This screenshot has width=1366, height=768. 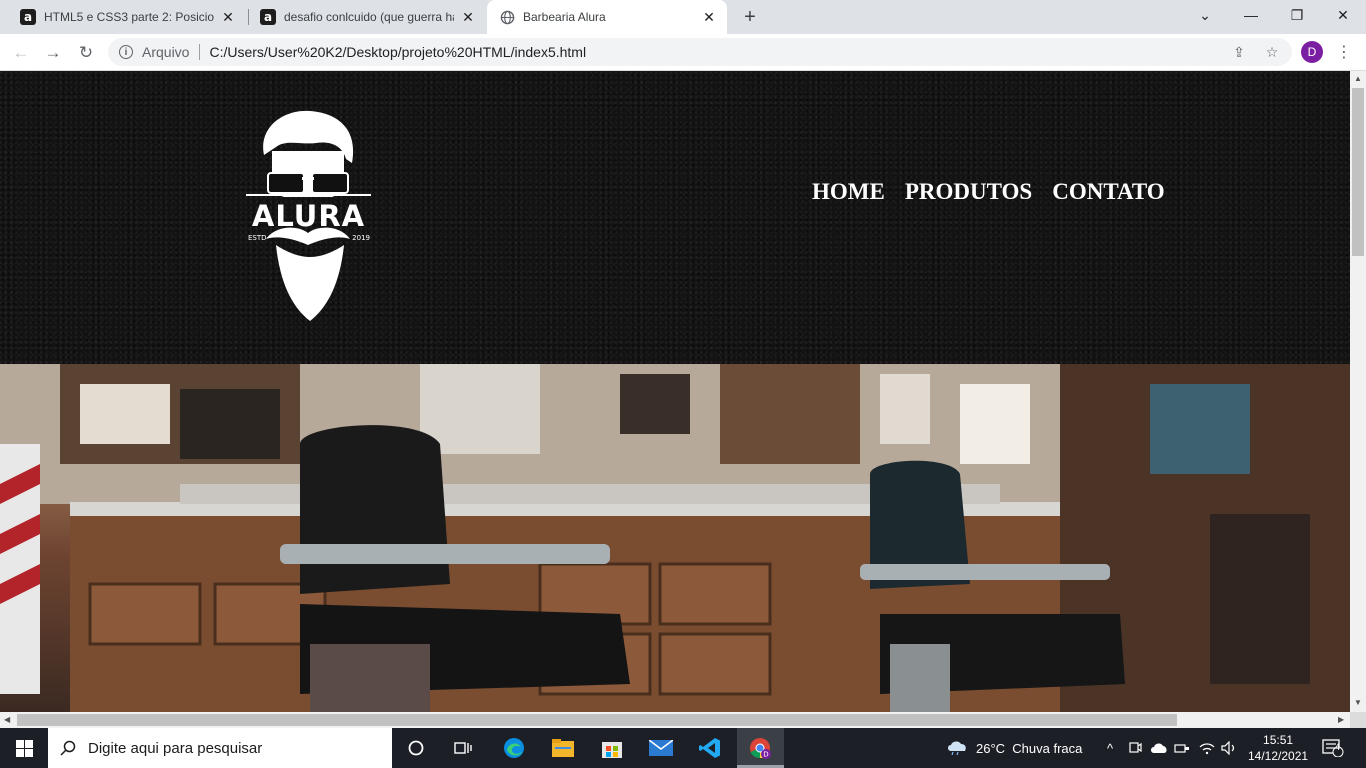 What do you see at coordinates (765, 755) in the screenshot?
I see `svg-text: D` at bounding box center [765, 755].